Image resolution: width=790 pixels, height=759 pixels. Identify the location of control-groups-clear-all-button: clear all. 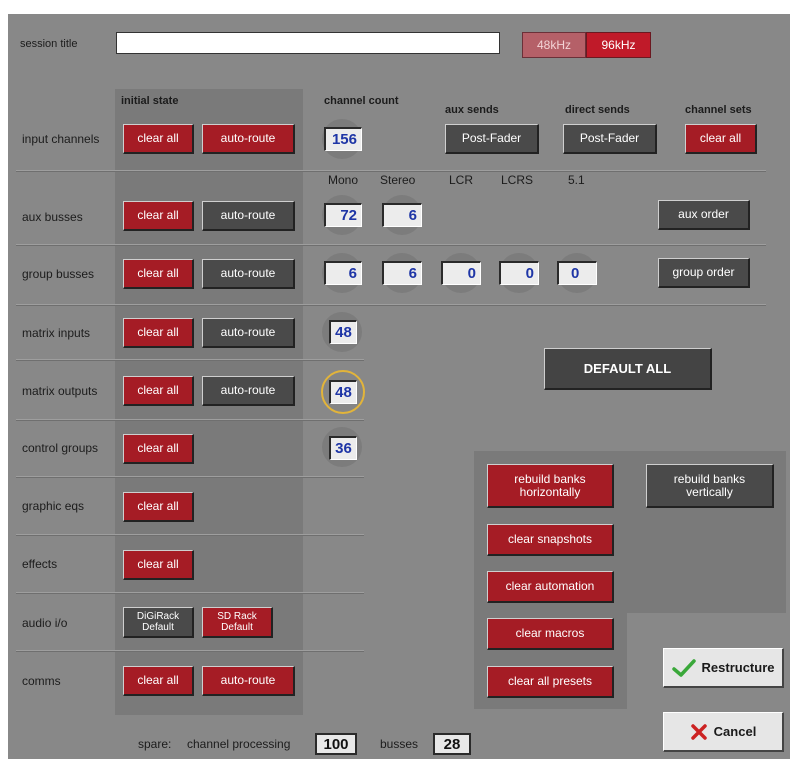
(158, 449).